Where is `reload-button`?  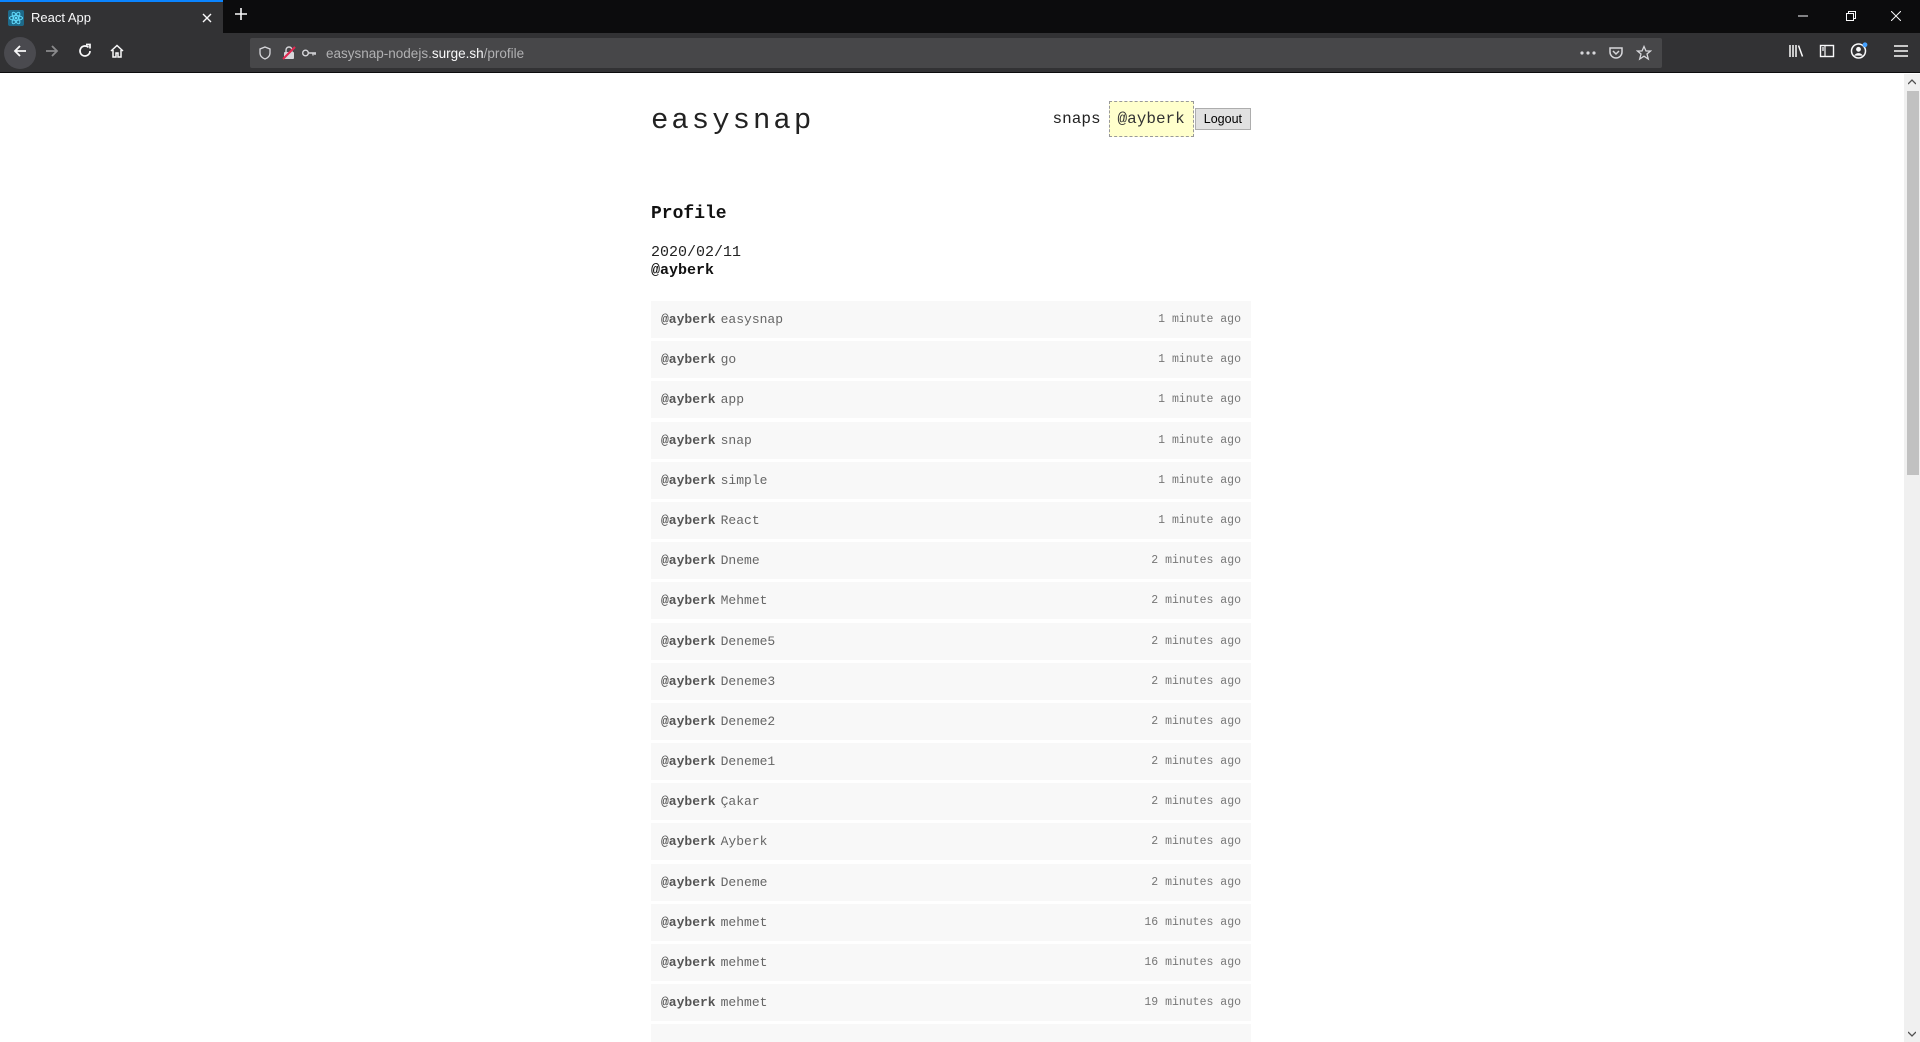
reload-button is located at coordinates (85, 53).